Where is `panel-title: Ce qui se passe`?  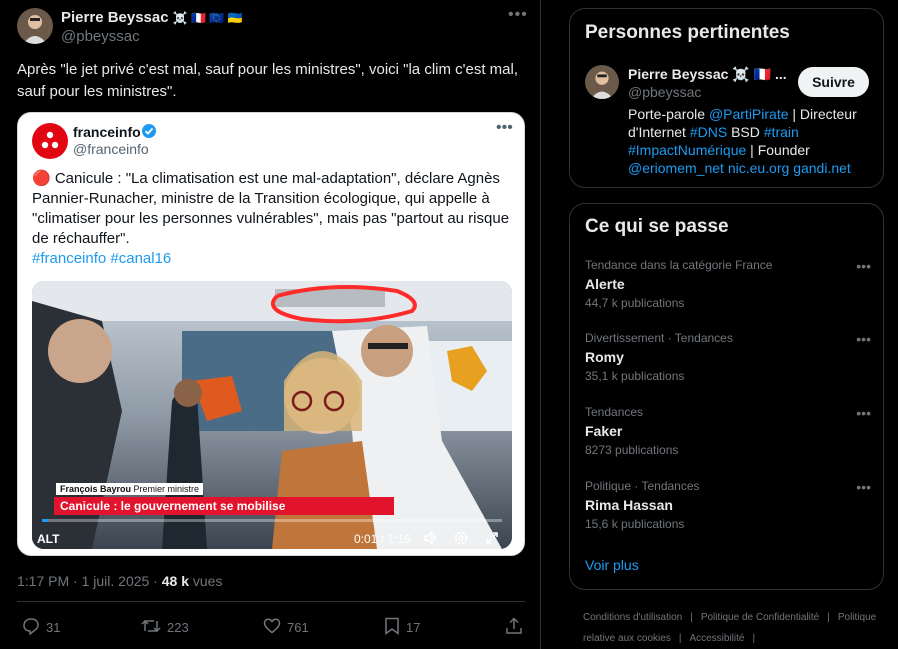 panel-title: Ce qui se passe is located at coordinates (657, 226).